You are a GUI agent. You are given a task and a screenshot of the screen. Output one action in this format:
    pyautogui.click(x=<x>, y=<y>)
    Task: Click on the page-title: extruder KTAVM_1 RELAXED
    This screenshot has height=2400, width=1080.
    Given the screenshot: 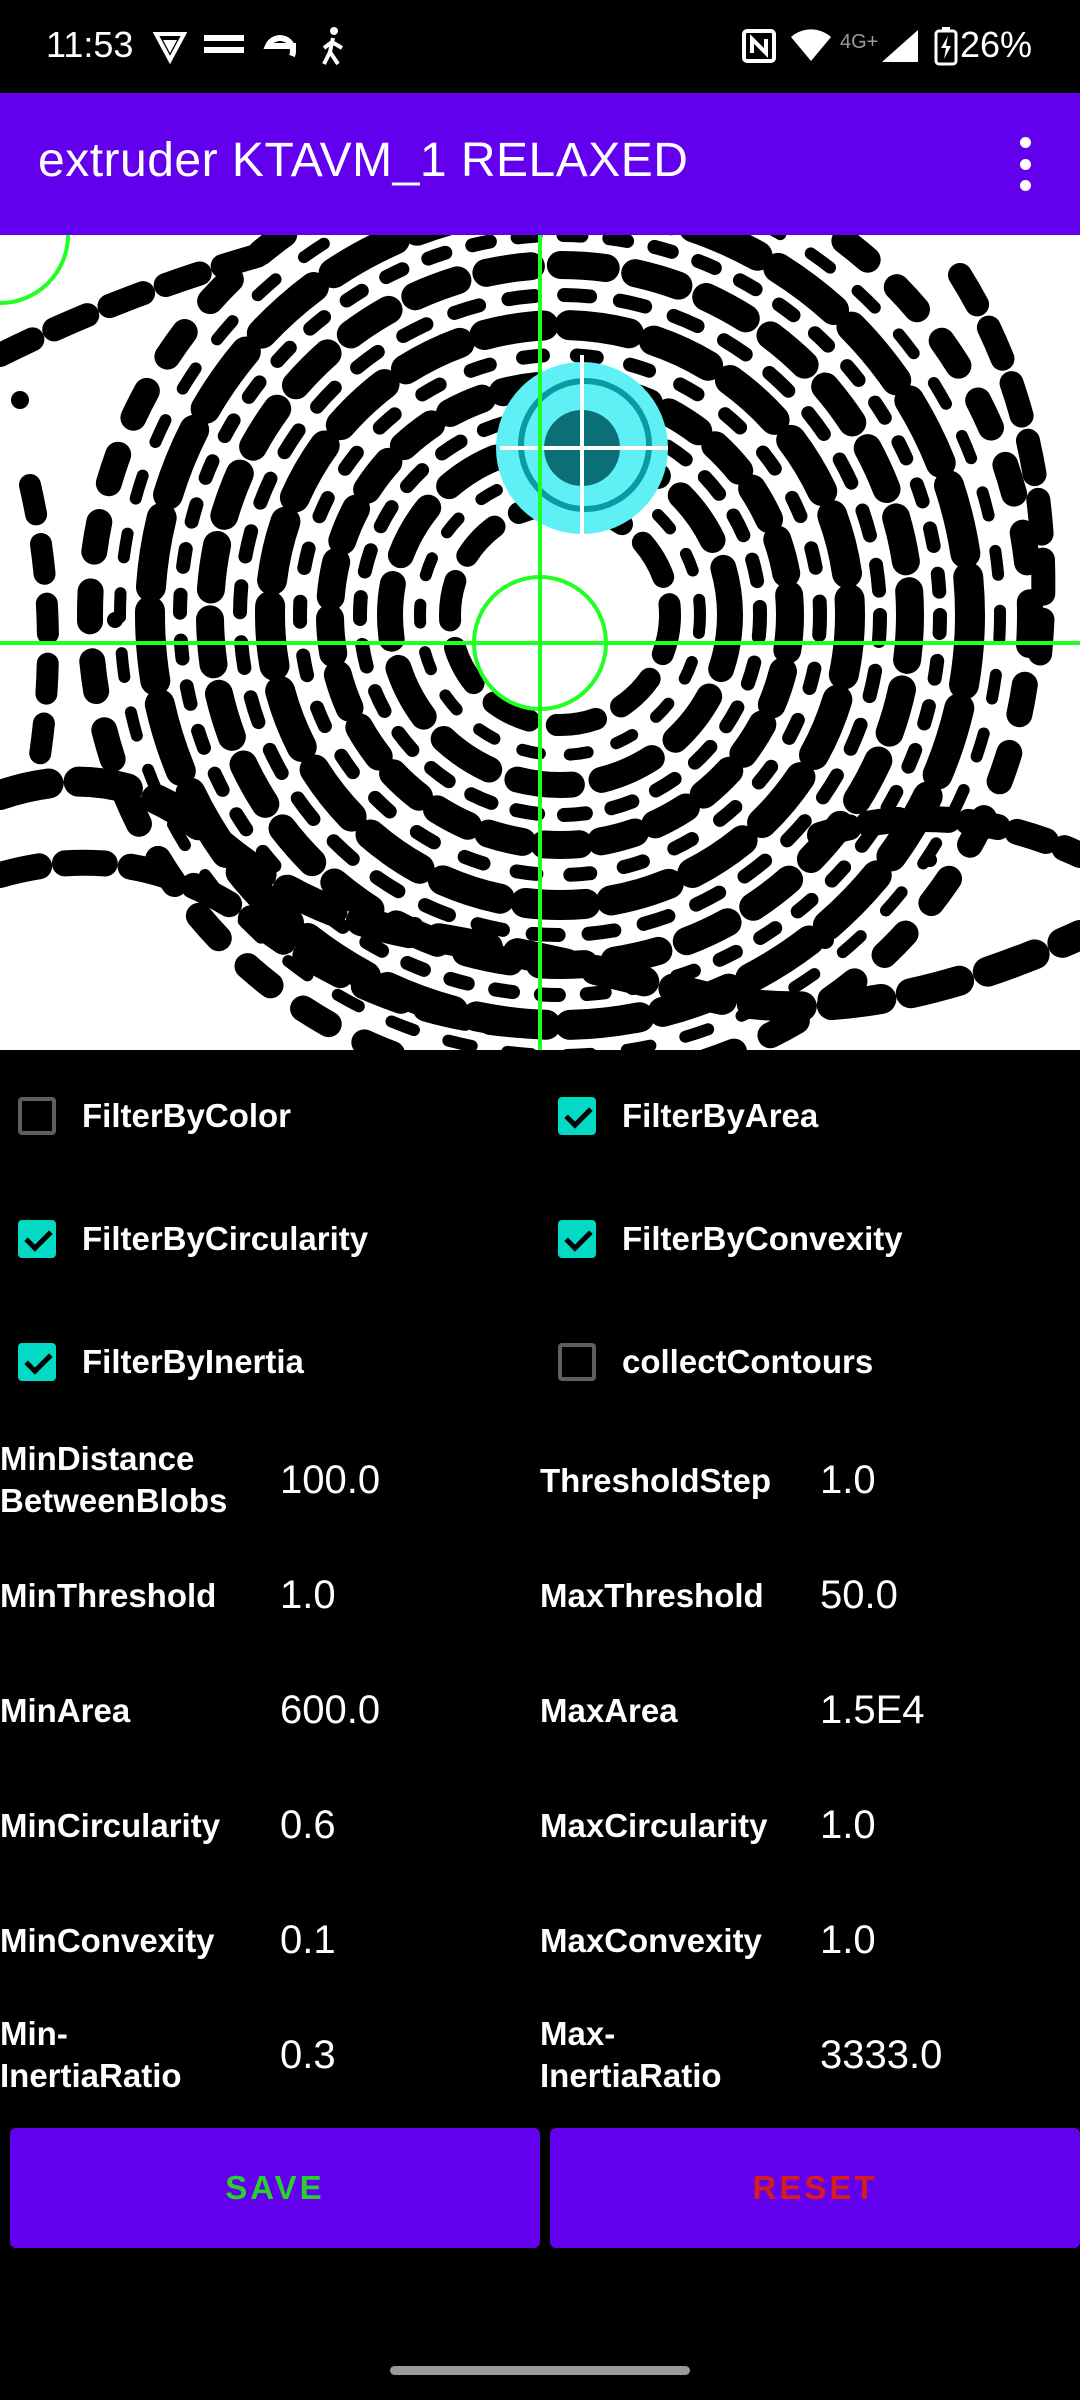 What is the action you would take?
    pyautogui.click(x=363, y=160)
    